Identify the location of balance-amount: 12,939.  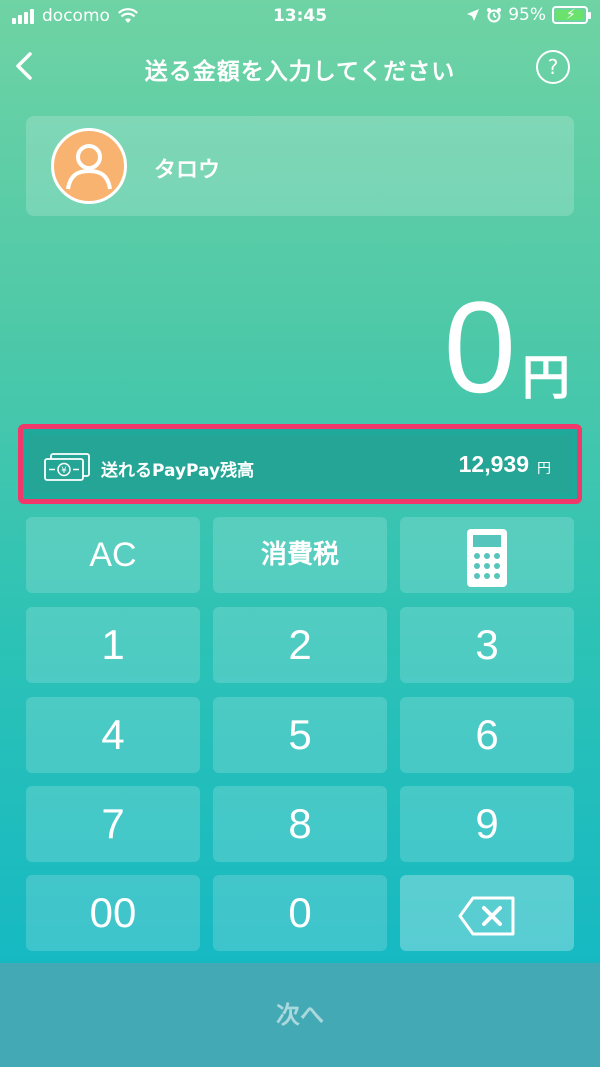
(493, 464).